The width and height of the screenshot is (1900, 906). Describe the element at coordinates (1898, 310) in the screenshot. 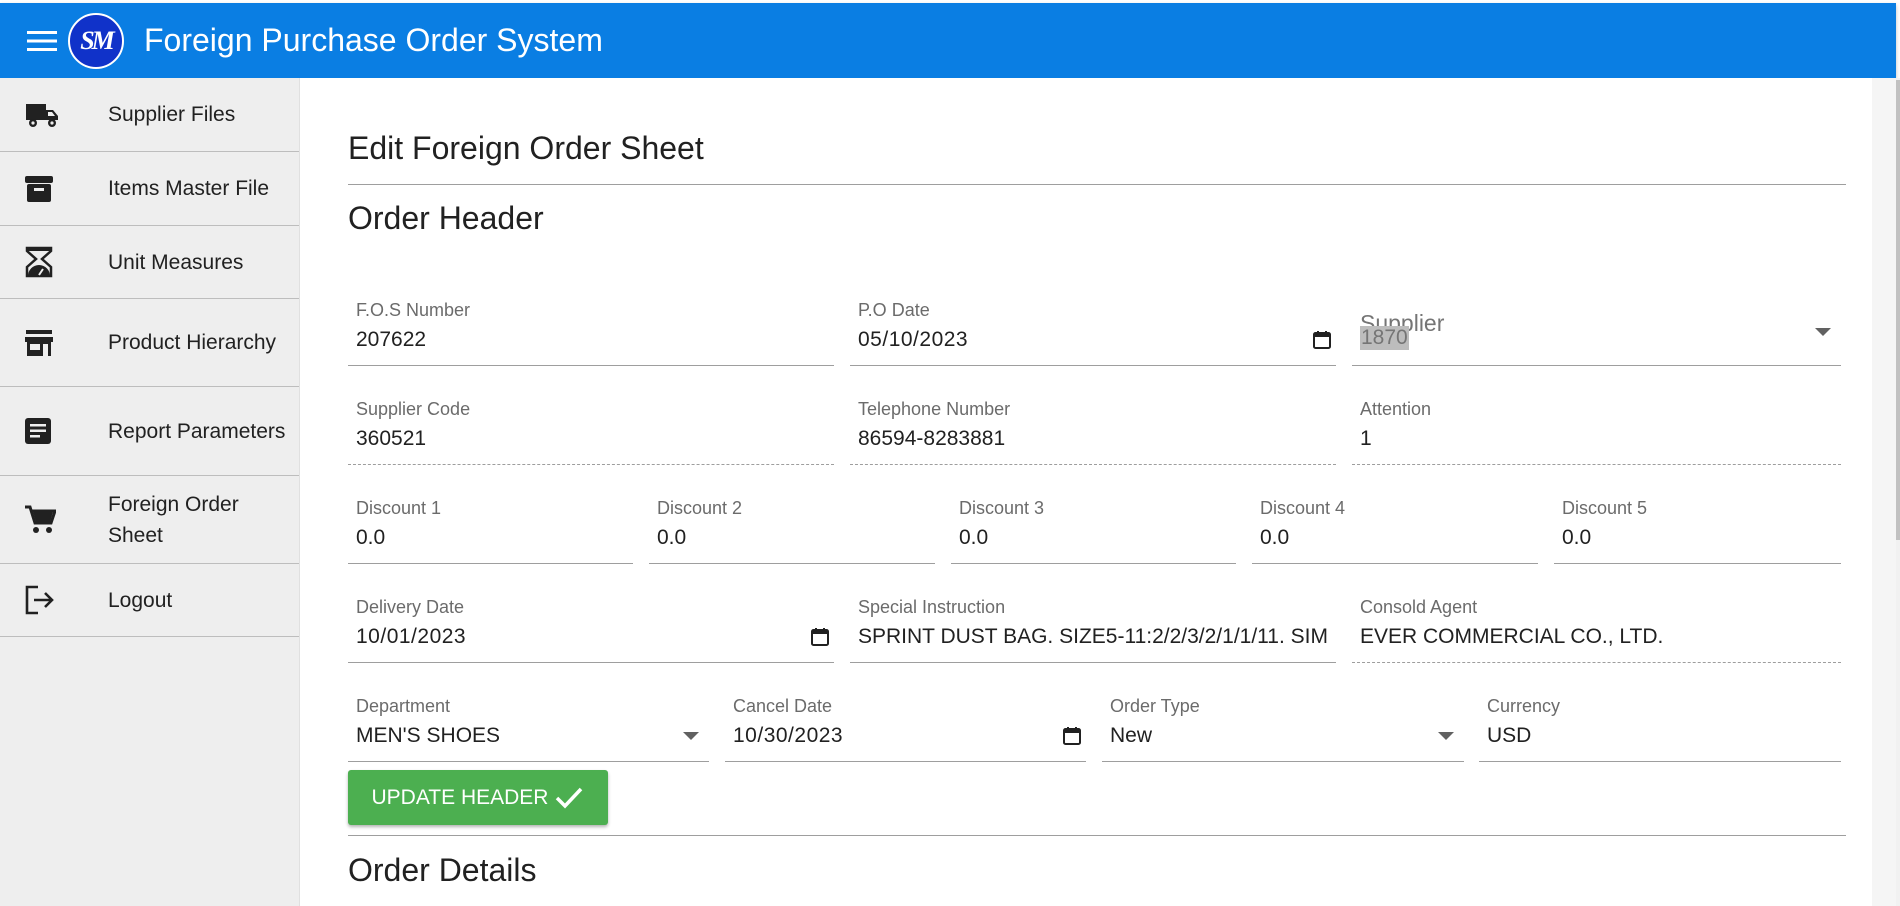

I see `scrollbar-thumb` at that location.